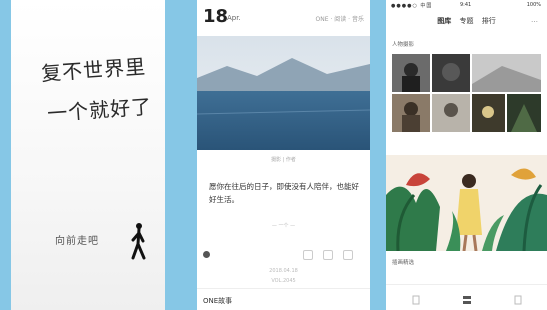 The height and width of the screenshot is (310, 547). What do you see at coordinates (444, 21) in the screenshot?
I see `tab-gallery: 图库` at bounding box center [444, 21].